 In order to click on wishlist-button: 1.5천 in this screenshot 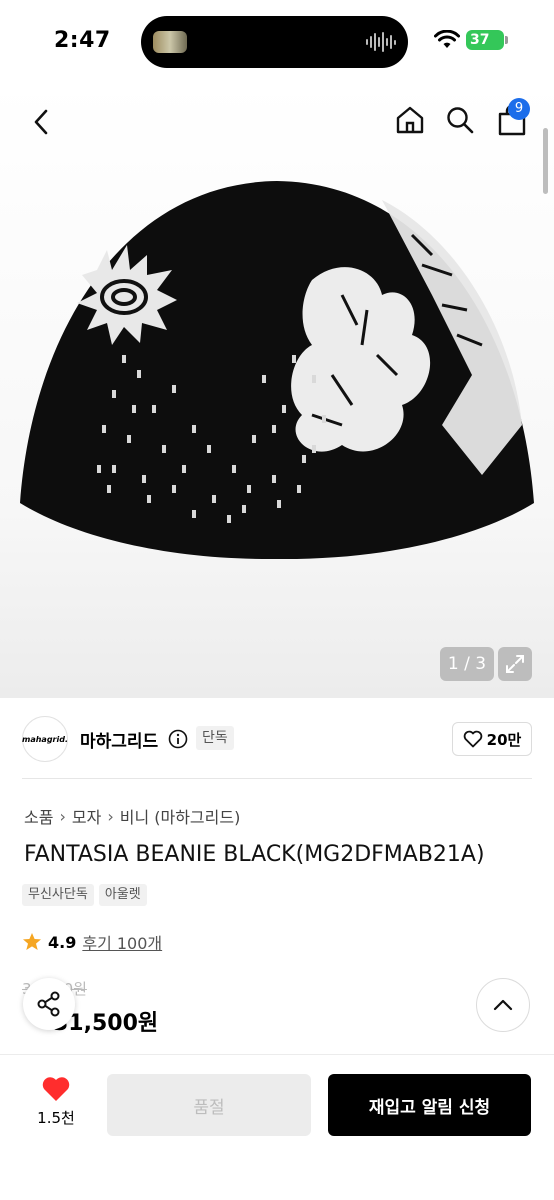, I will do `click(56, 1105)`.